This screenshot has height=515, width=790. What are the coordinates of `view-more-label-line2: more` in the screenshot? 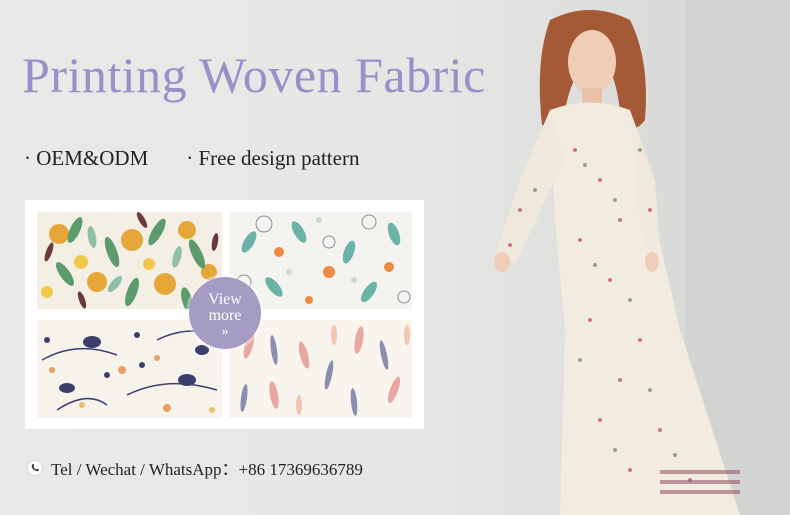 It's located at (225, 315).